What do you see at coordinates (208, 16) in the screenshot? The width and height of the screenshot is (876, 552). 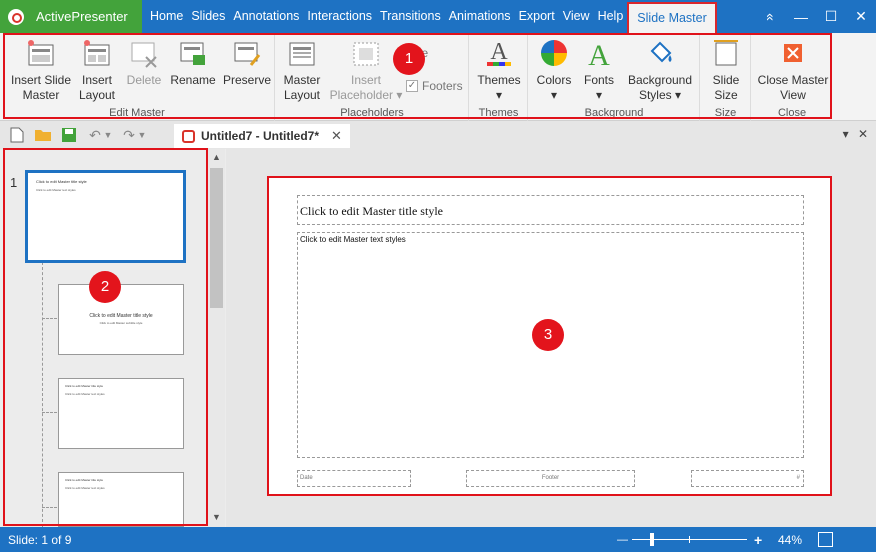 I see `menu-slides: Slides` at bounding box center [208, 16].